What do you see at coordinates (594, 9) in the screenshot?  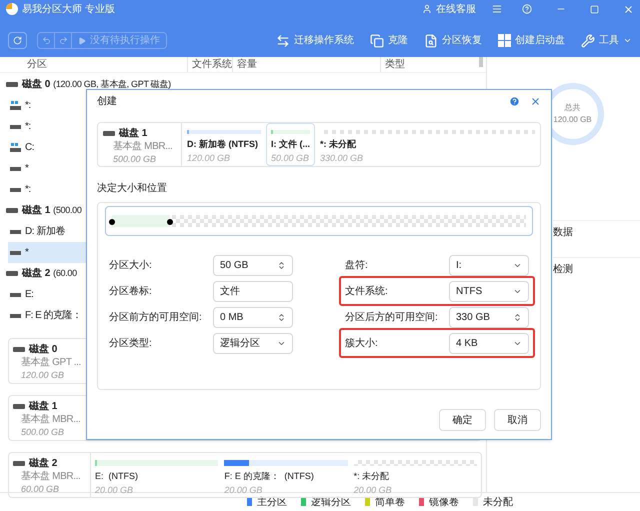 I see `maximize-icon` at bounding box center [594, 9].